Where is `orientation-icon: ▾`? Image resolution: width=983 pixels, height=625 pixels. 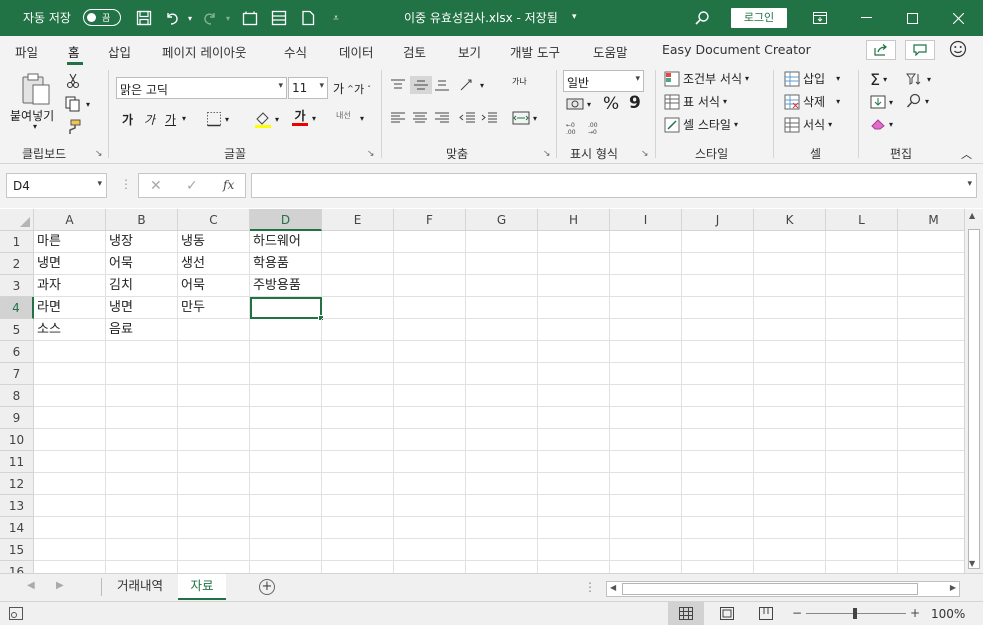
orientation-icon: ▾ is located at coordinates (471, 85).